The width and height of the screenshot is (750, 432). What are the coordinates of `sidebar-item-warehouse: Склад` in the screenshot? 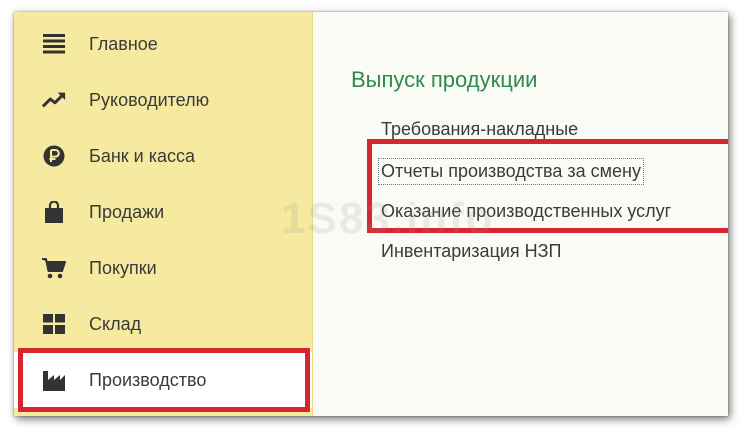 It's located at (163, 324).